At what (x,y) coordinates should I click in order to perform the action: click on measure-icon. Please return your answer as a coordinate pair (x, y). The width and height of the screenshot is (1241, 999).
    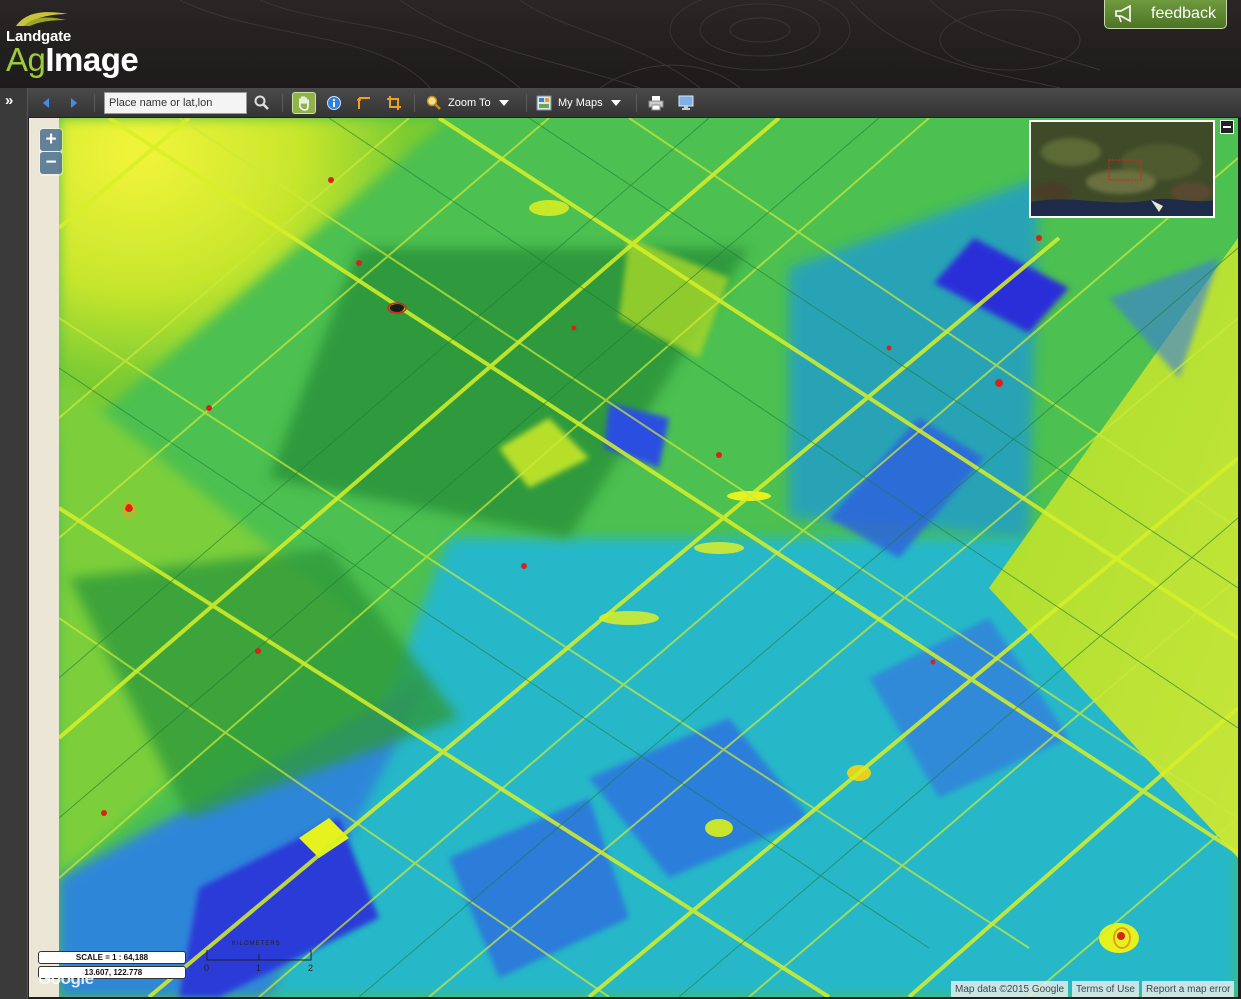
    Looking at the image, I should click on (363, 103).